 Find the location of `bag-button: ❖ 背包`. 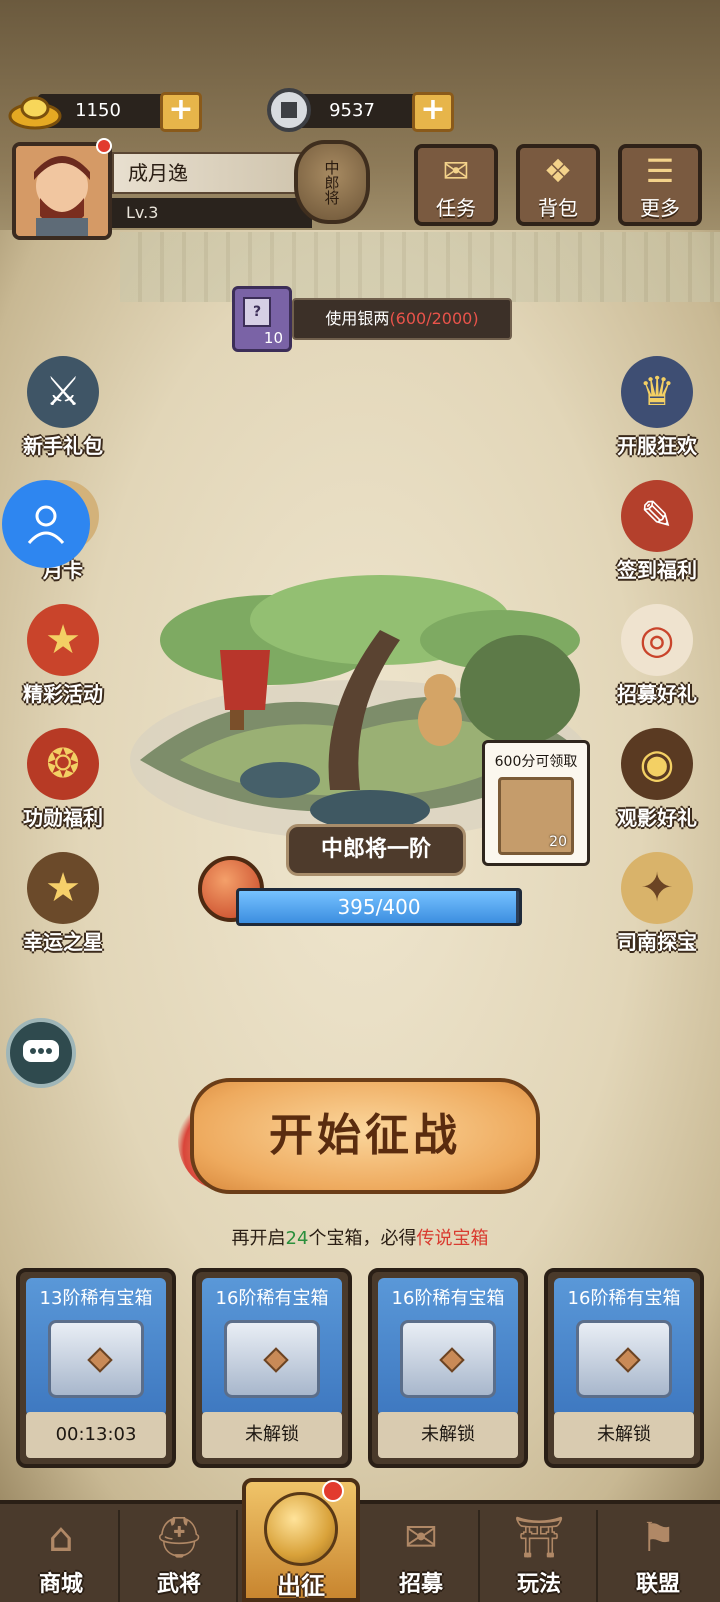

bag-button: ❖ 背包 is located at coordinates (558, 185).